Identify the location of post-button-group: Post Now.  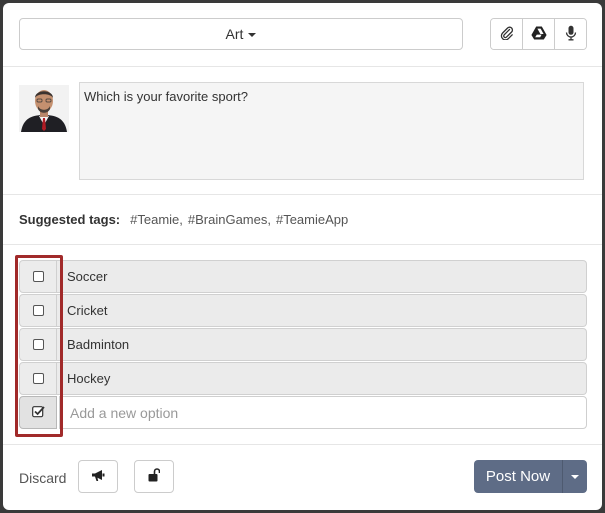
(530, 476).